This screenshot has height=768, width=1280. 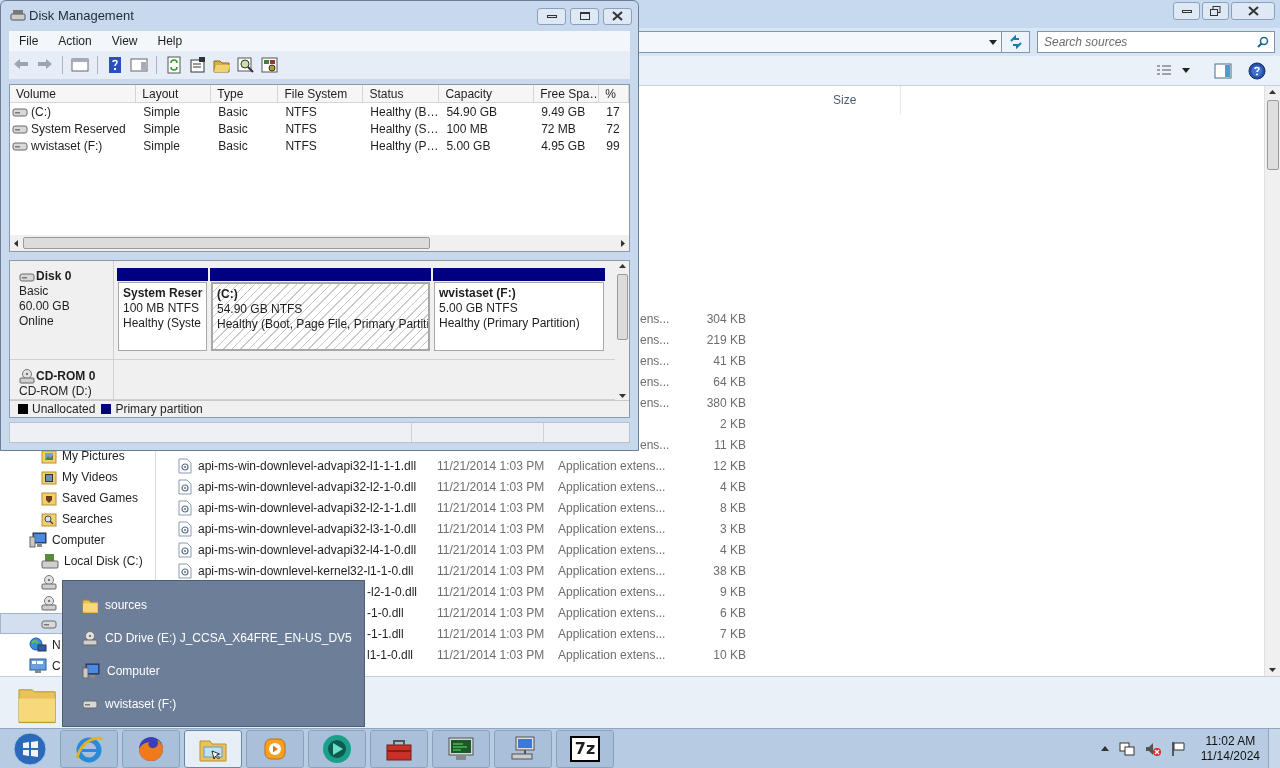 What do you see at coordinates (472, 111) in the screenshot?
I see `table-cell: 54.90 GB` at bounding box center [472, 111].